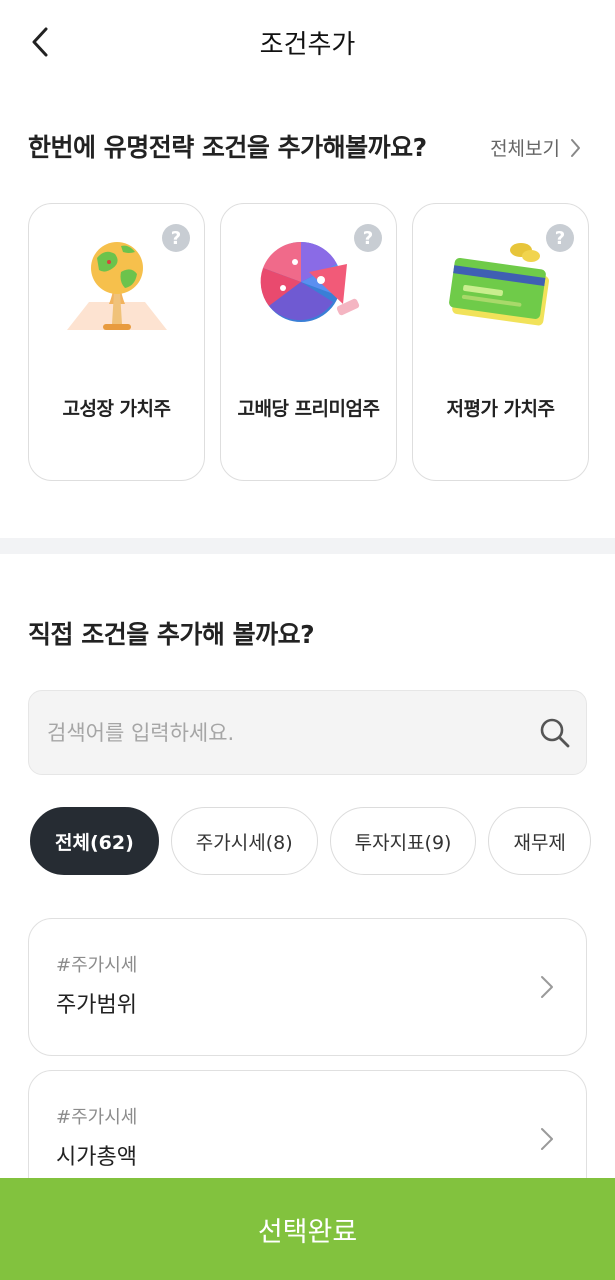 The width and height of the screenshot is (615, 1280). What do you see at coordinates (117, 409) in the screenshot?
I see `strategy-card-label: 고성장 가치주` at bounding box center [117, 409].